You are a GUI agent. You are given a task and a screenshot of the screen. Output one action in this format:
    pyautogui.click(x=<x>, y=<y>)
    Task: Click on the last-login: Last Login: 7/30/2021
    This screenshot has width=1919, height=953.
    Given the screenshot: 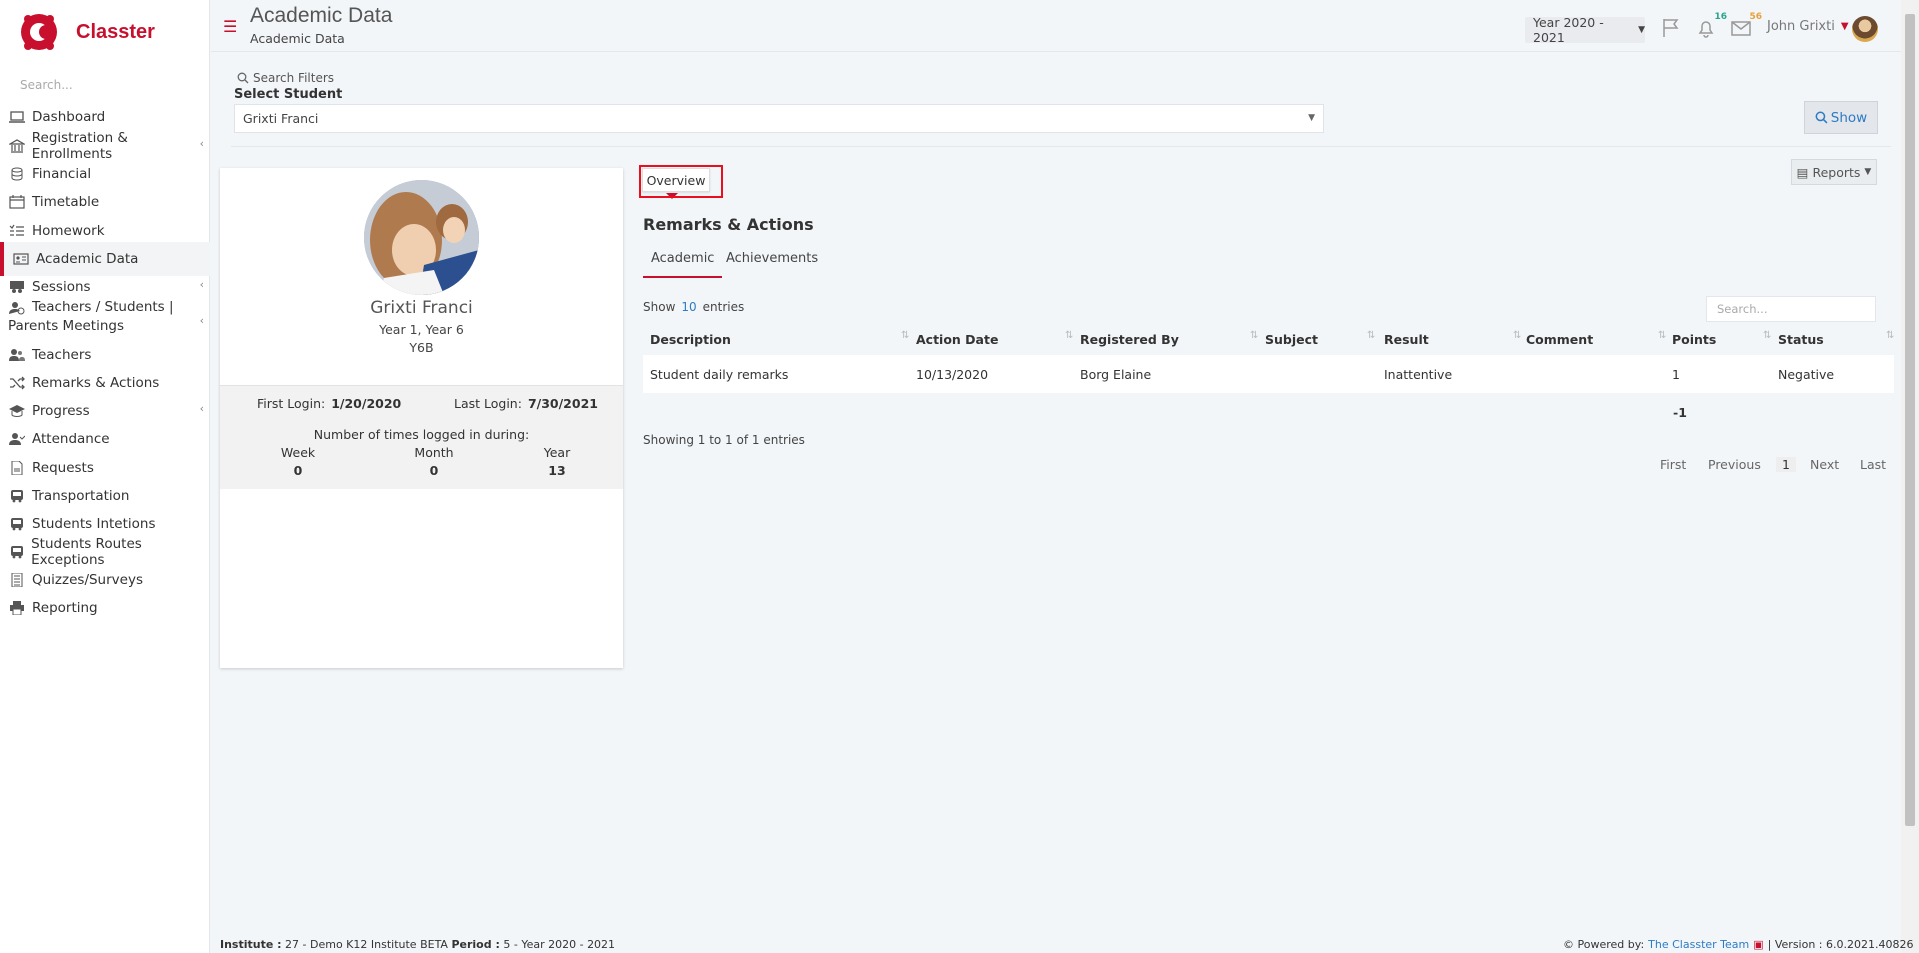 What is the action you would take?
    pyautogui.click(x=526, y=403)
    